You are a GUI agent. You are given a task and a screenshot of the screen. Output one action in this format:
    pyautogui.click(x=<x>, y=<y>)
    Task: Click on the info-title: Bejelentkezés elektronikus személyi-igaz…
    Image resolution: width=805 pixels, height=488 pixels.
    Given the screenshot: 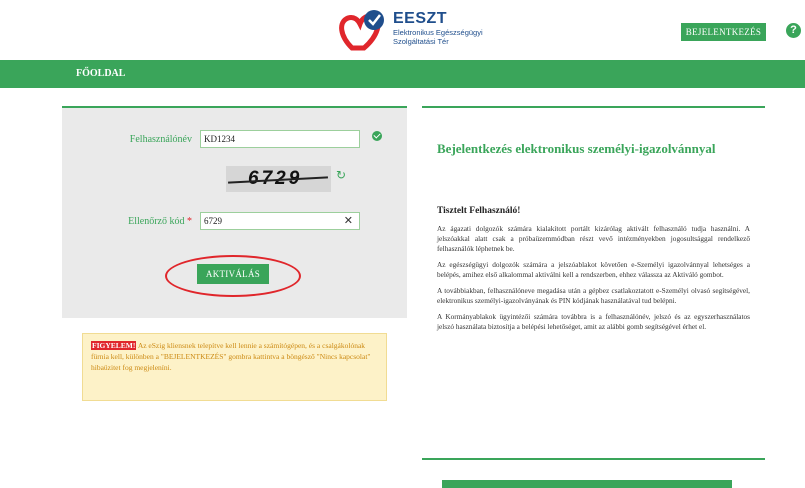 What is the action you would take?
    pyautogui.click(x=576, y=148)
    